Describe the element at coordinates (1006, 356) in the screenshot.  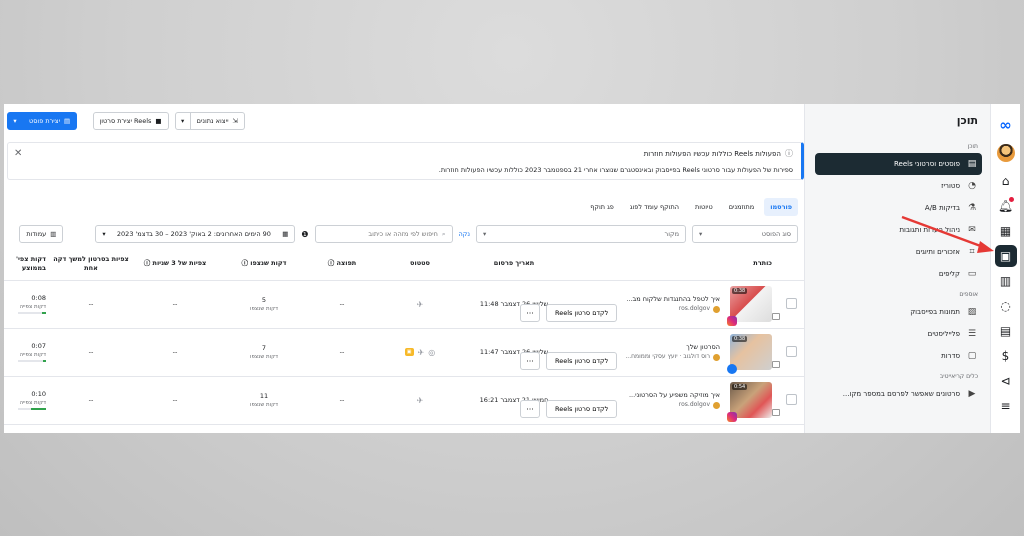
I see `dollar-icon: $` at that location.